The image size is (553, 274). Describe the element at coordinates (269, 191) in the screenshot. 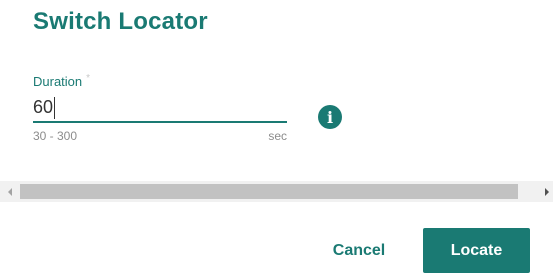

I see `scrollbar-thumb` at that location.